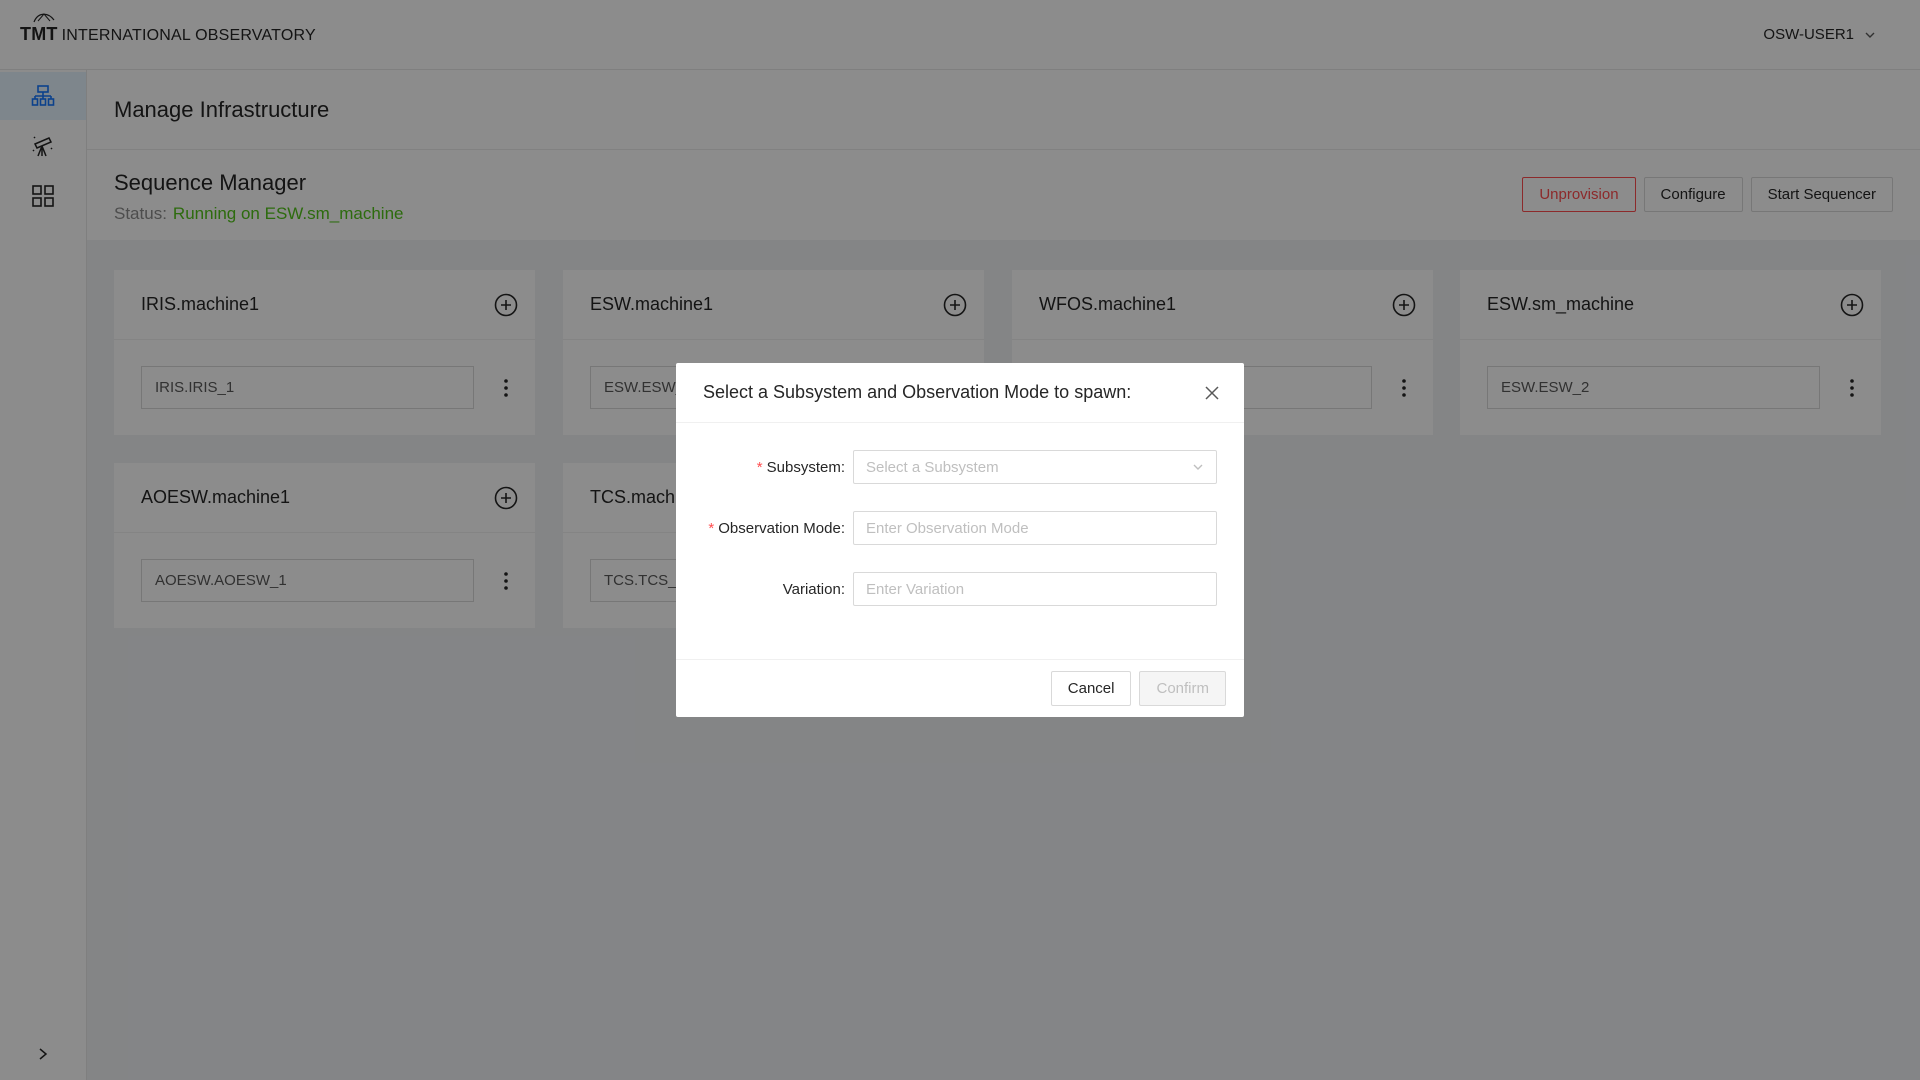 The height and width of the screenshot is (1080, 1920). Describe the element at coordinates (960, 688) in the screenshot. I see `modal-footer: Cancel Confirm` at that location.